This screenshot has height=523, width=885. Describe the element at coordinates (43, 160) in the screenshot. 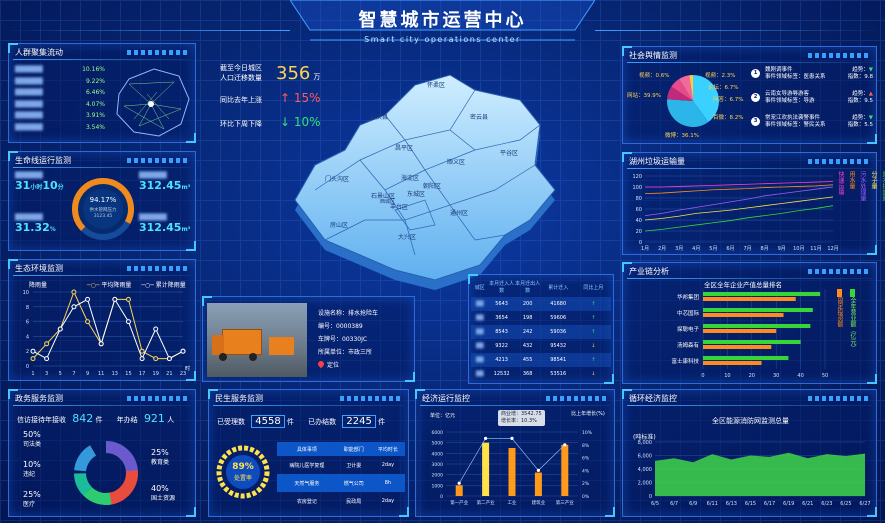

I see `lifeline-title: 生命线运行监测` at that location.